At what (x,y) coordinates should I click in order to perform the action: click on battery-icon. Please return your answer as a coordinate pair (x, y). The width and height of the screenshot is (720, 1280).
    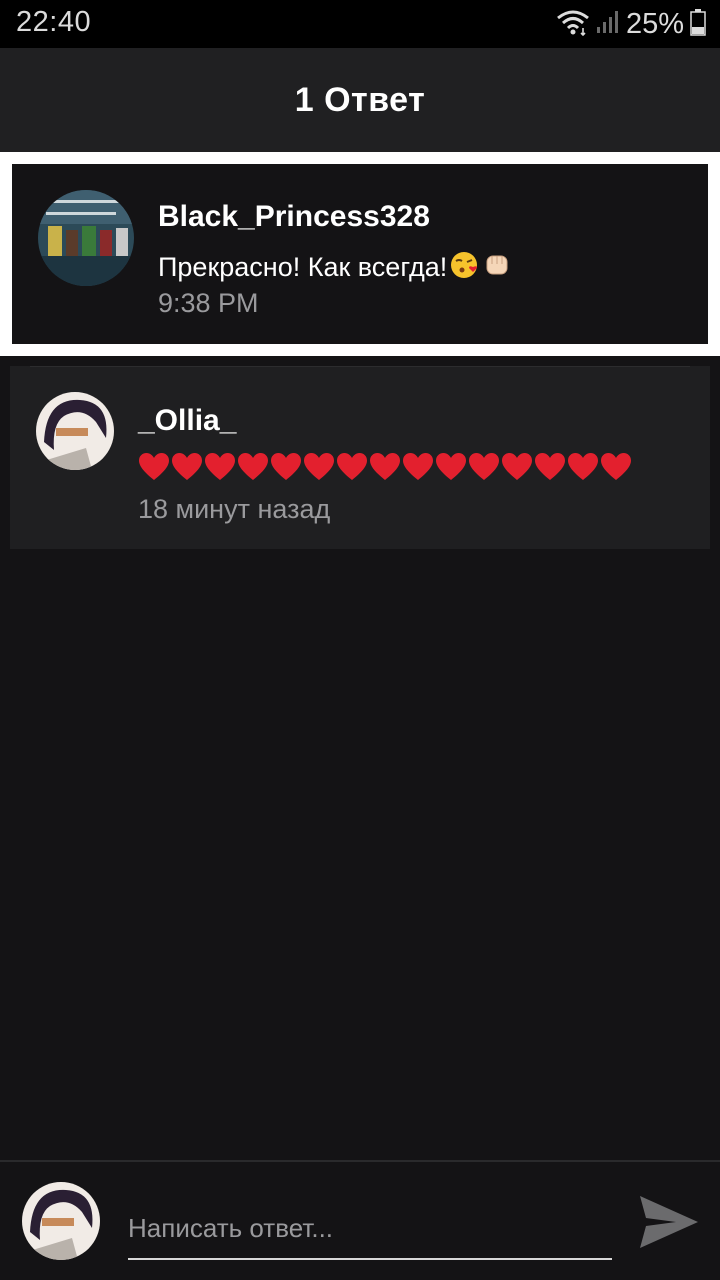
    Looking at the image, I should click on (698, 24).